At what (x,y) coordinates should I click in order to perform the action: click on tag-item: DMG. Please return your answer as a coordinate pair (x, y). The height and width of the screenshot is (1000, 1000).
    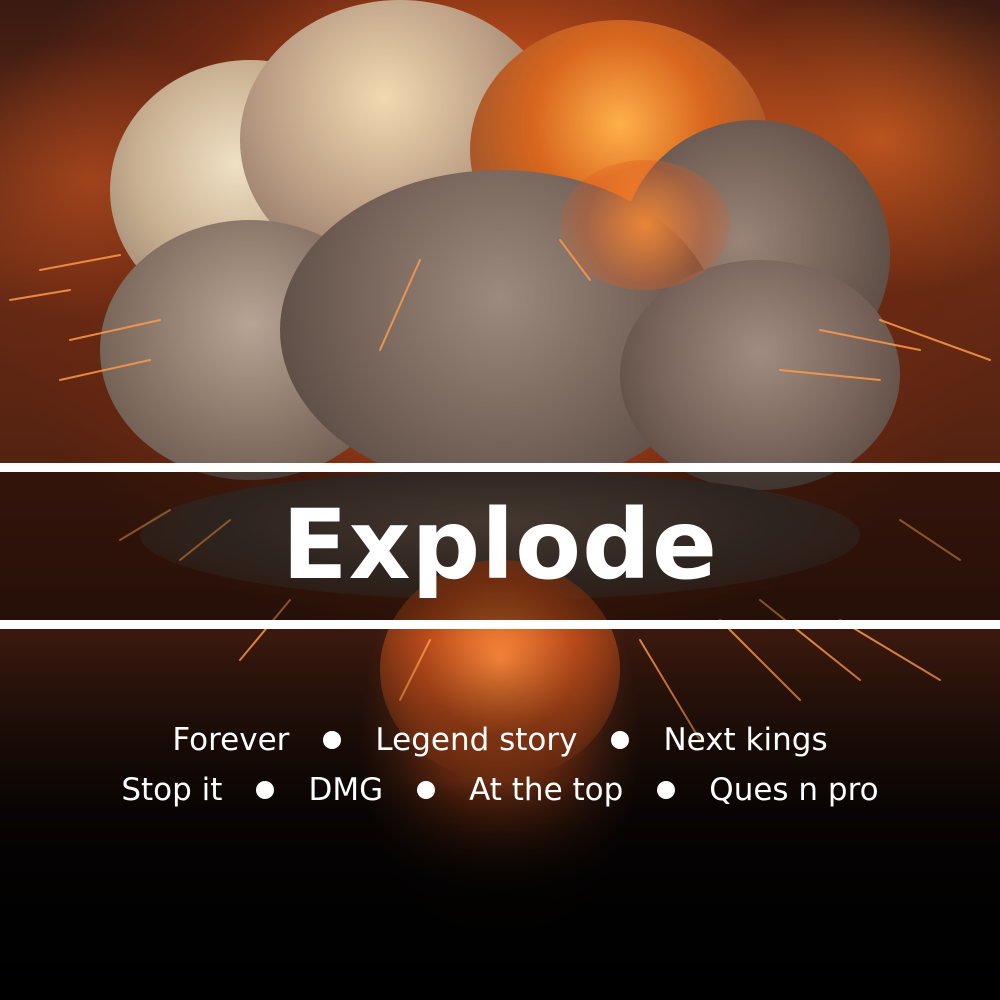
    Looking at the image, I should click on (346, 790).